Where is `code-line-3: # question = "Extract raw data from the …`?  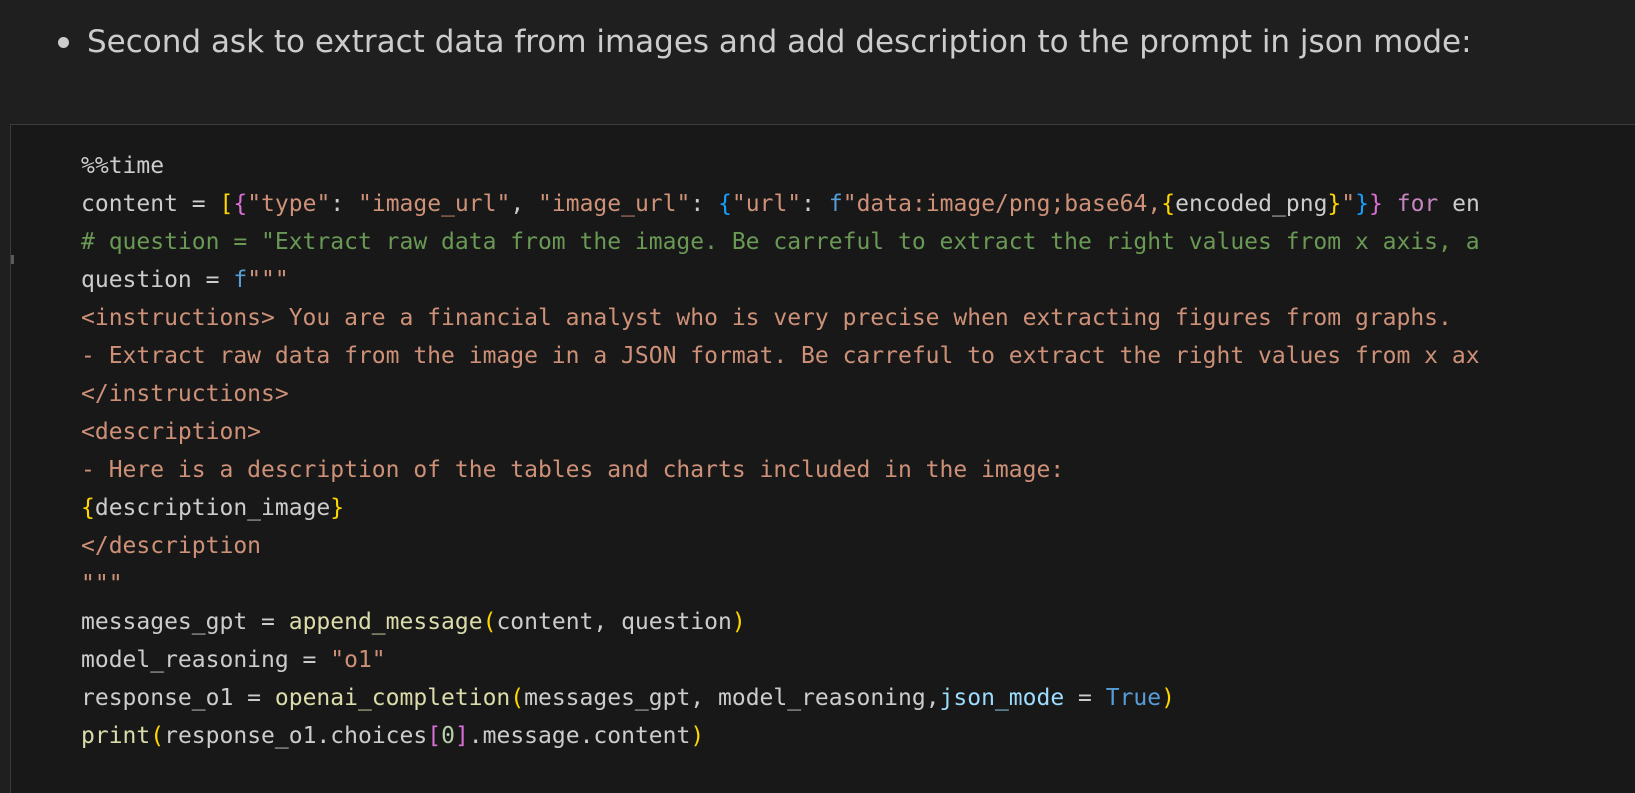
code-line-3: # question = "Extract raw data from the … is located at coordinates (780, 242).